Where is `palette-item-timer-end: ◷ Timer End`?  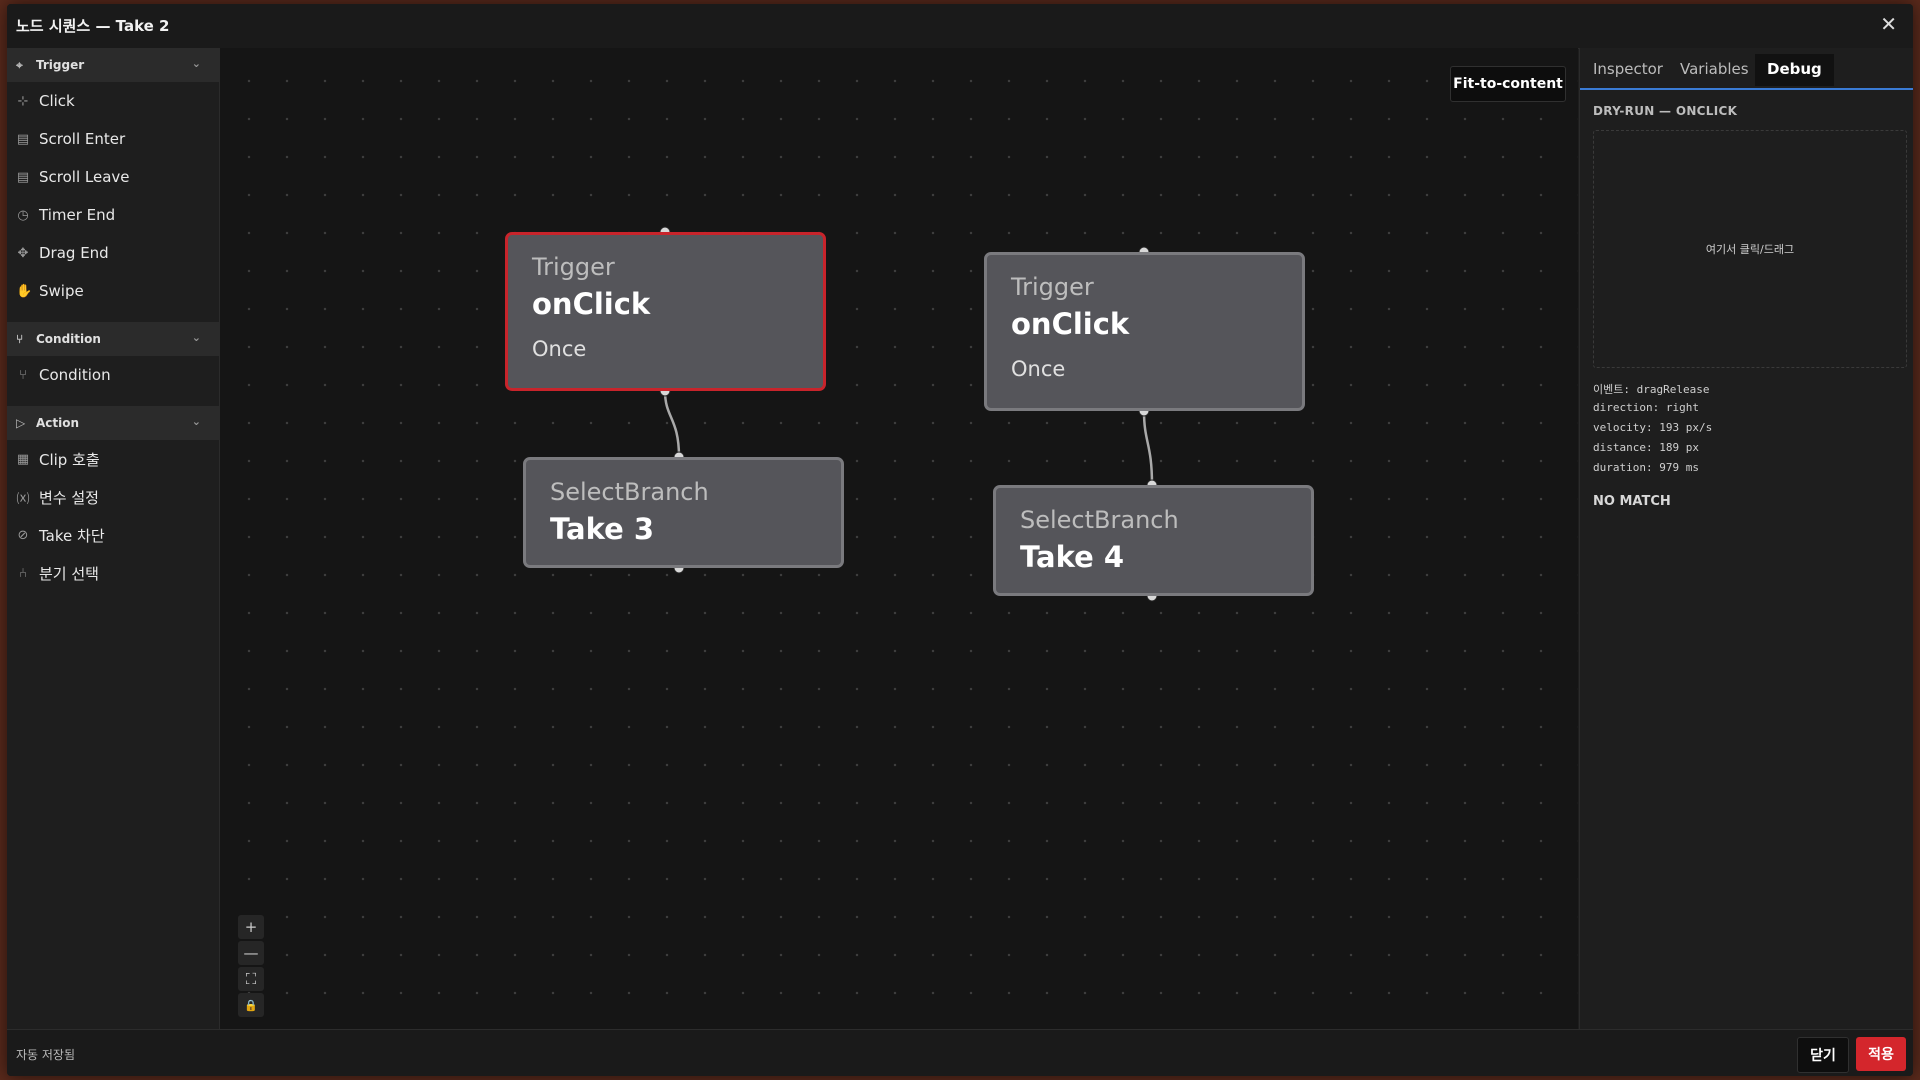 palette-item-timer-end: ◷ Timer End is located at coordinates (113, 215).